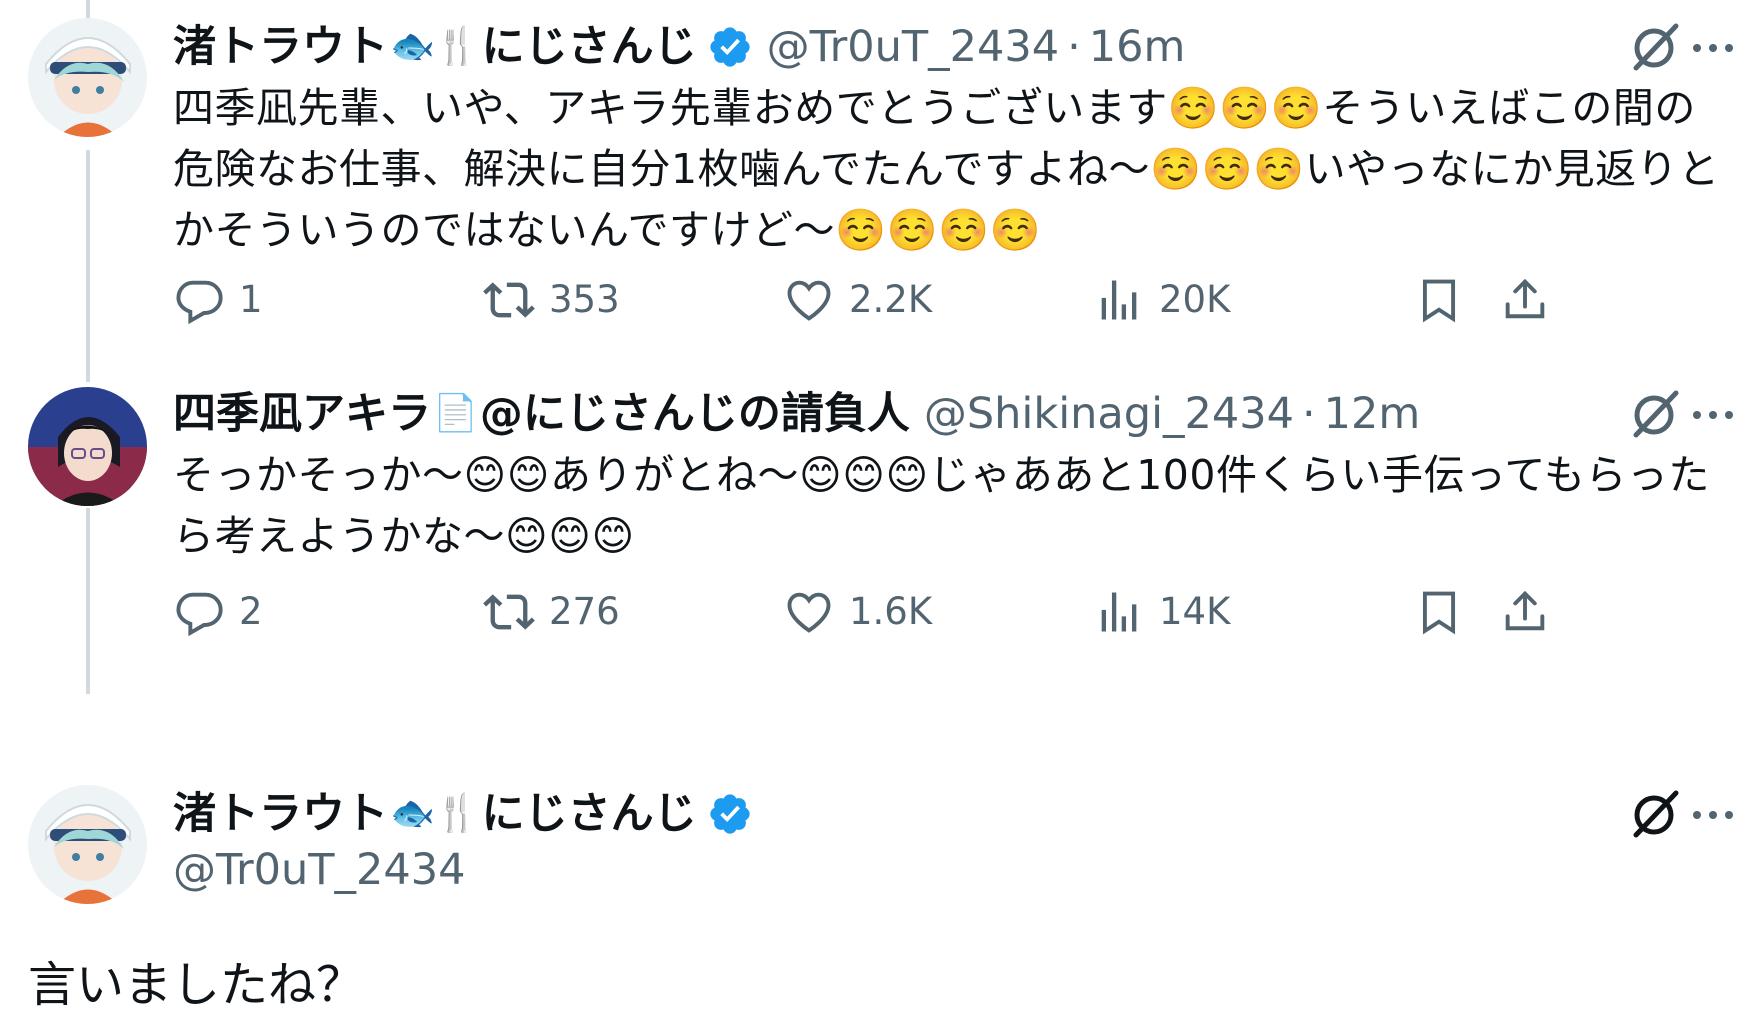 The height and width of the screenshot is (1022, 1758). Describe the element at coordinates (251, 299) in the screenshot. I see `reply-count: 1` at that location.